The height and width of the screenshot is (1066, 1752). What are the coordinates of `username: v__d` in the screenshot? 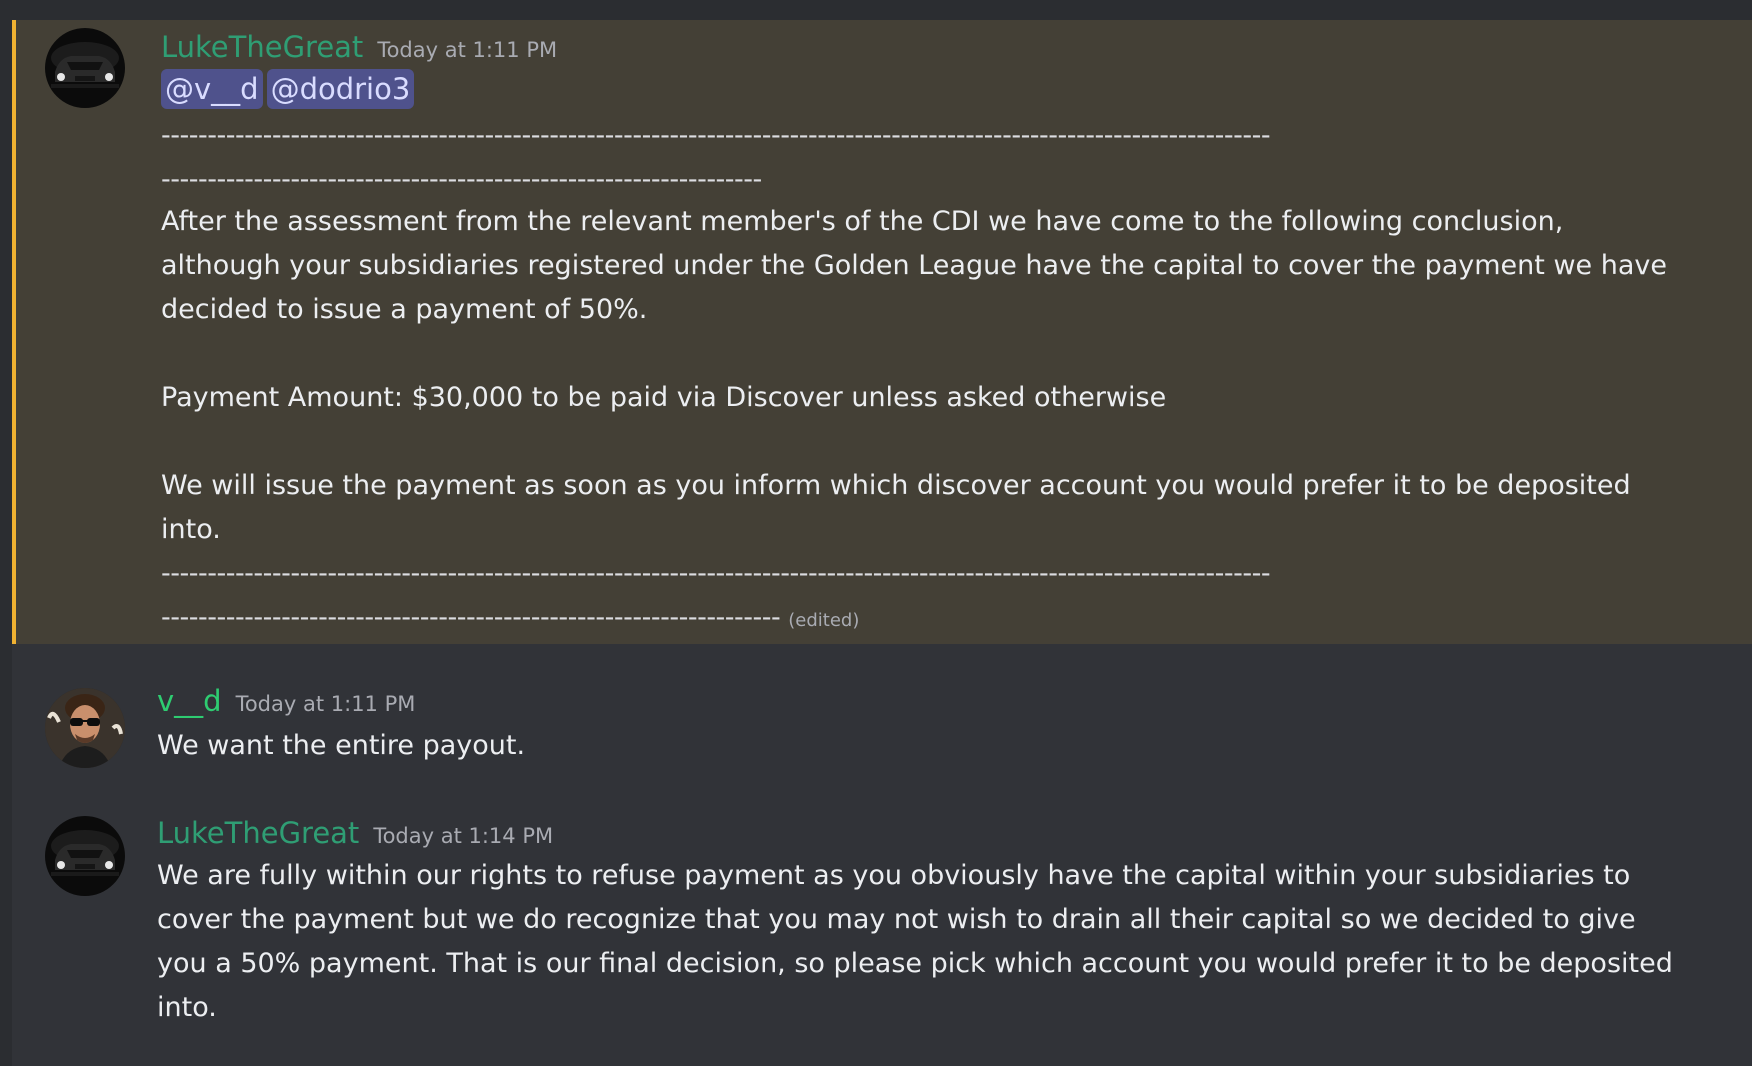 It's located at (189, 701).